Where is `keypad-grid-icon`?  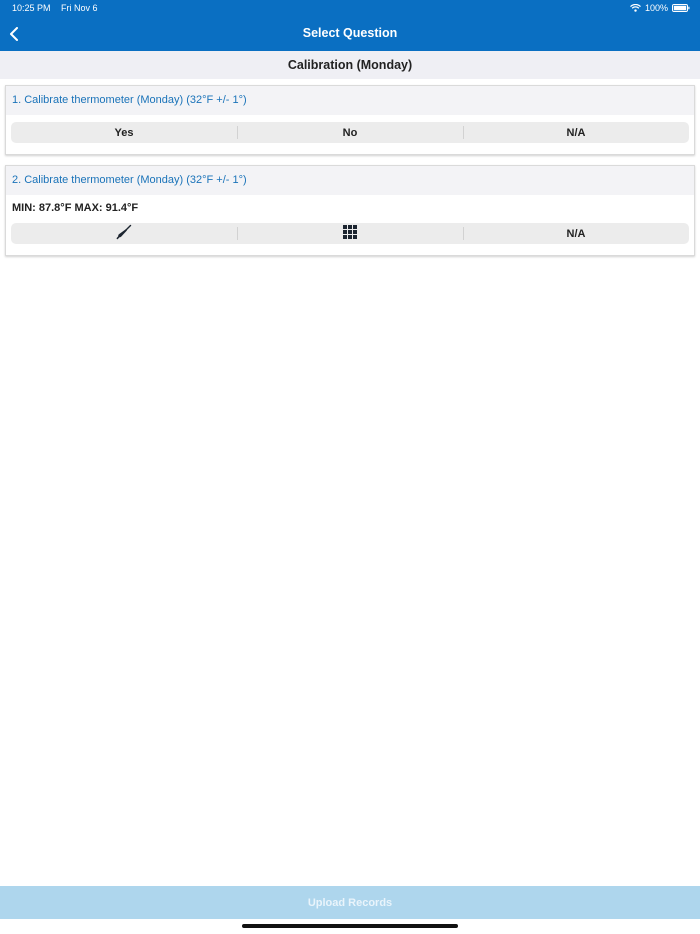 keypad-grid-icon is located at coordinates (350, 233).